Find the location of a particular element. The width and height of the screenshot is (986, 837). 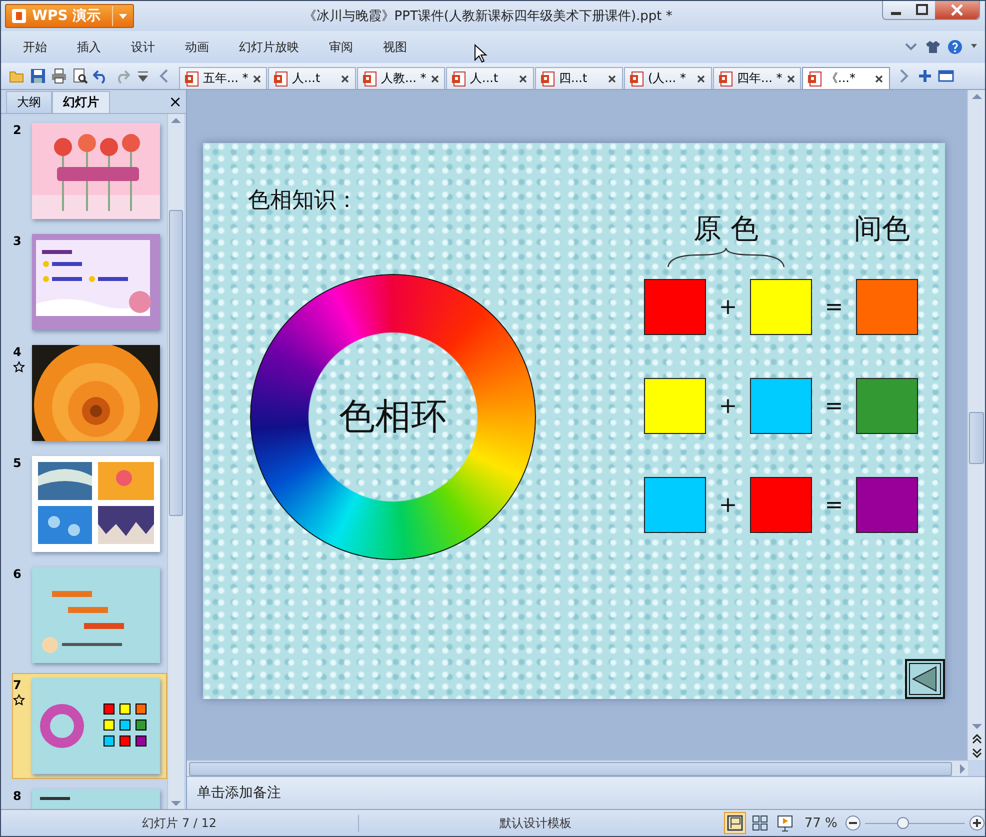

panel-tab: 大纲 is located at coordinates (29, 102).